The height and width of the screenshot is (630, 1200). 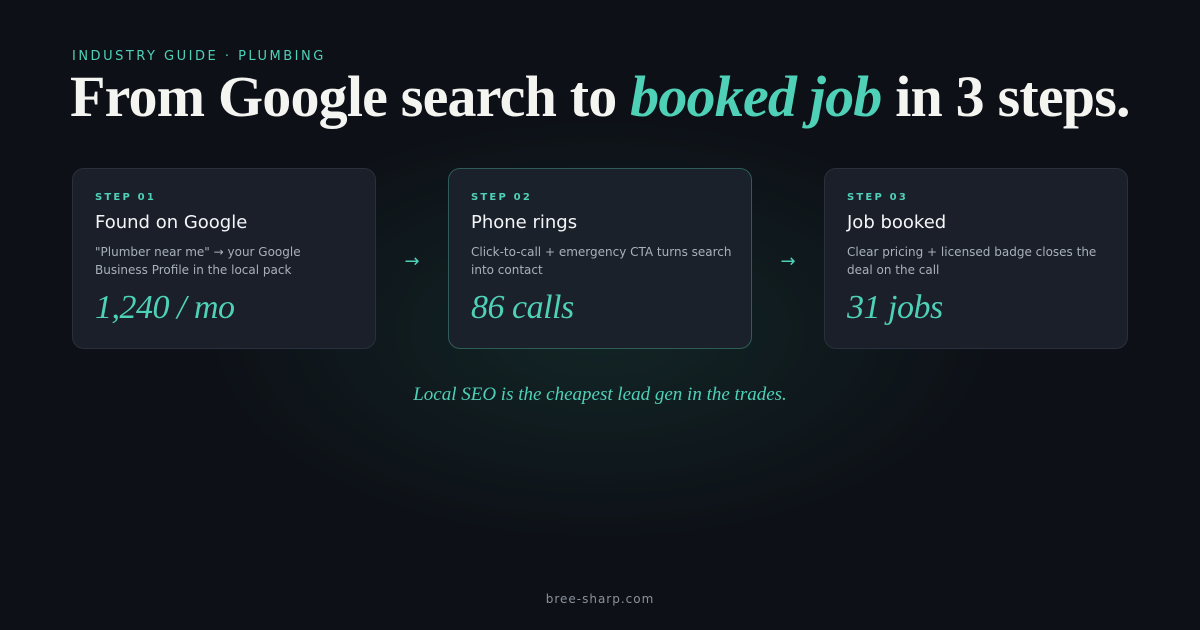 I want to click on footer-domain: bree-sharp.com, so click(x=600, y=599).